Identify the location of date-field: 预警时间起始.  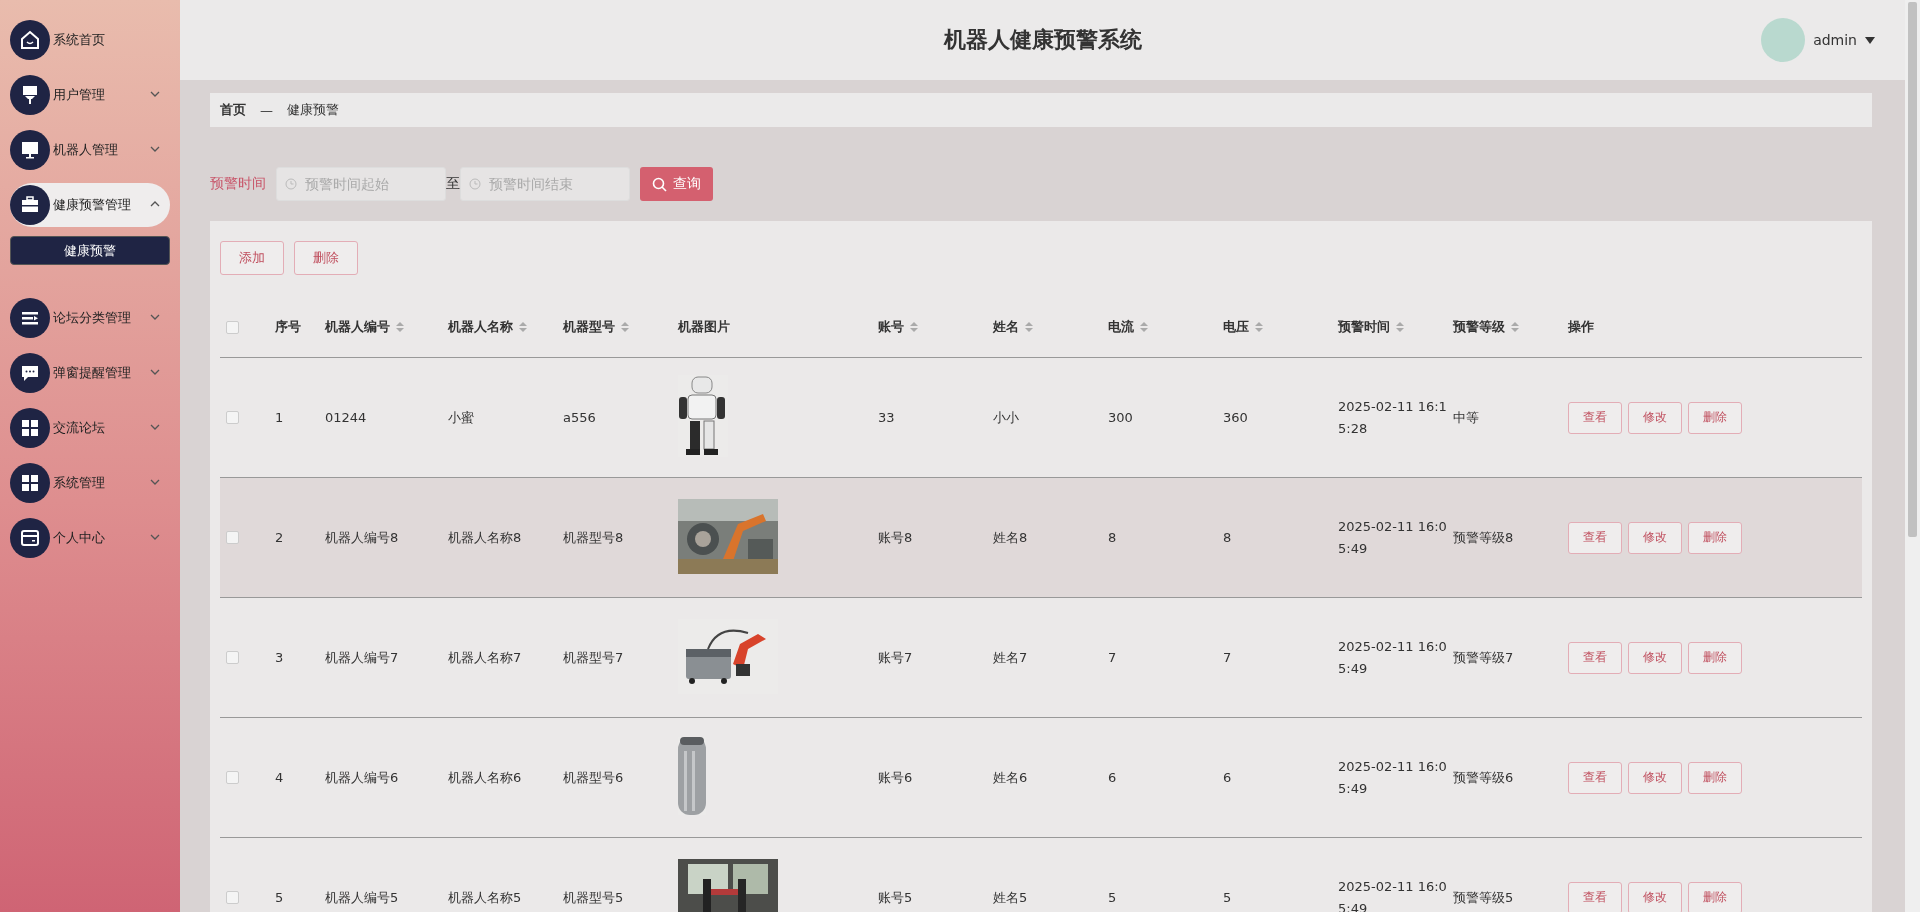
(361, 184).